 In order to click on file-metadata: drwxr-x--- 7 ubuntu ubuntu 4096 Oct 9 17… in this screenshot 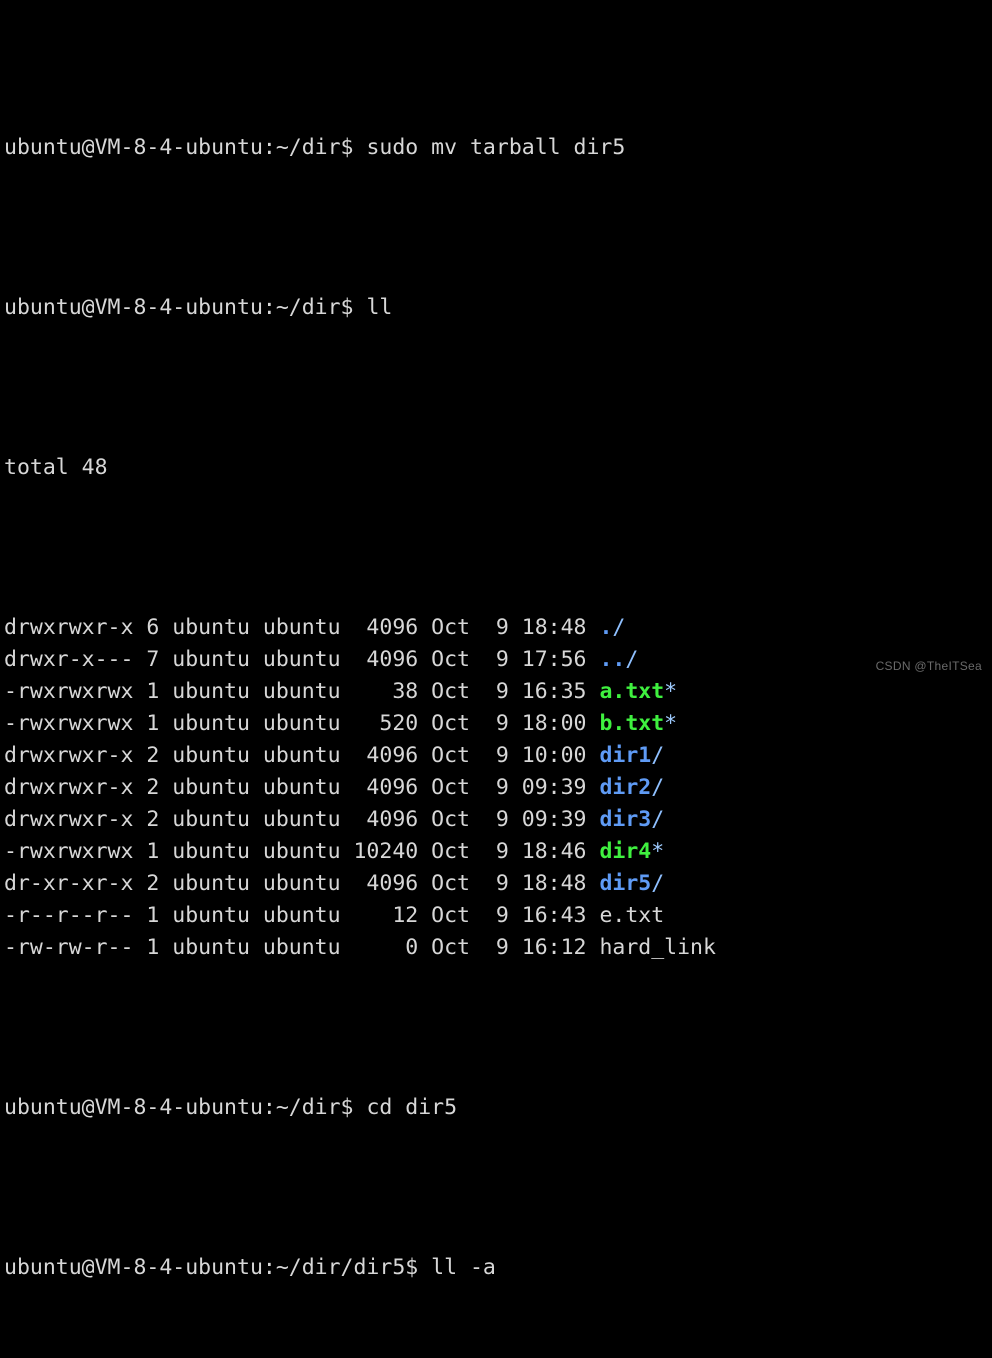, I will do `click(302, 659)`.